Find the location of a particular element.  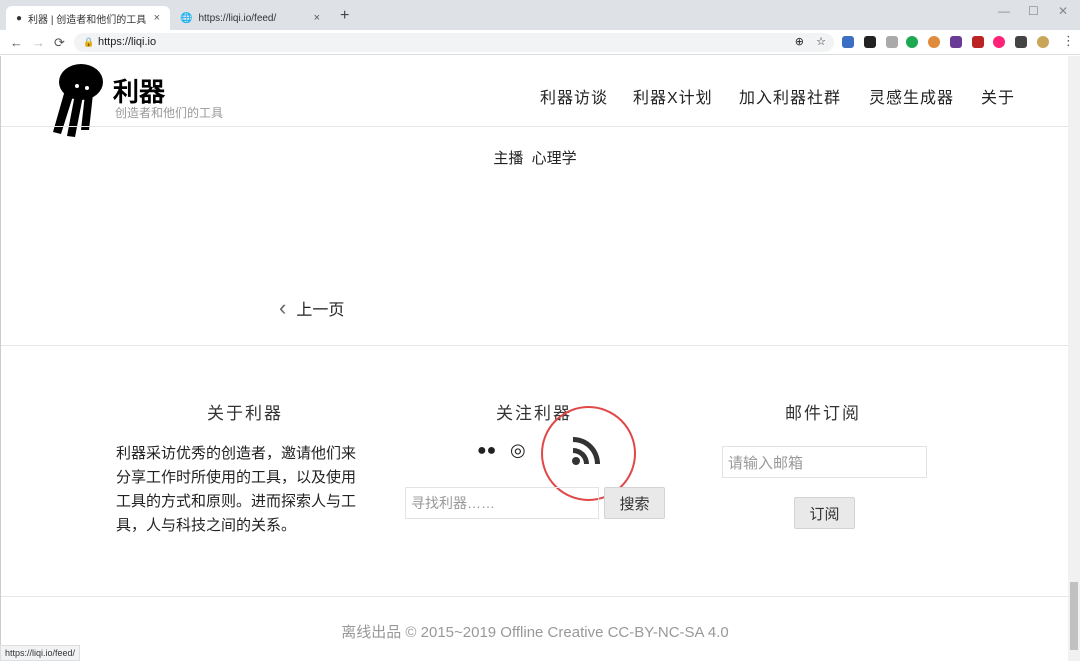

tab-feed: 🌐 https://liqi.io/feed/ × is located at coordinates (250, 18).